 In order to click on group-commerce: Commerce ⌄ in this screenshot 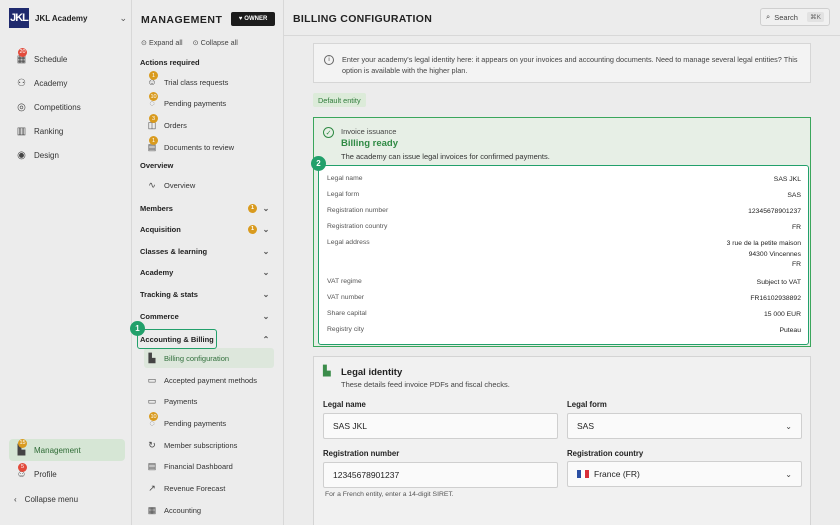, I will do `click(205, 316)`.